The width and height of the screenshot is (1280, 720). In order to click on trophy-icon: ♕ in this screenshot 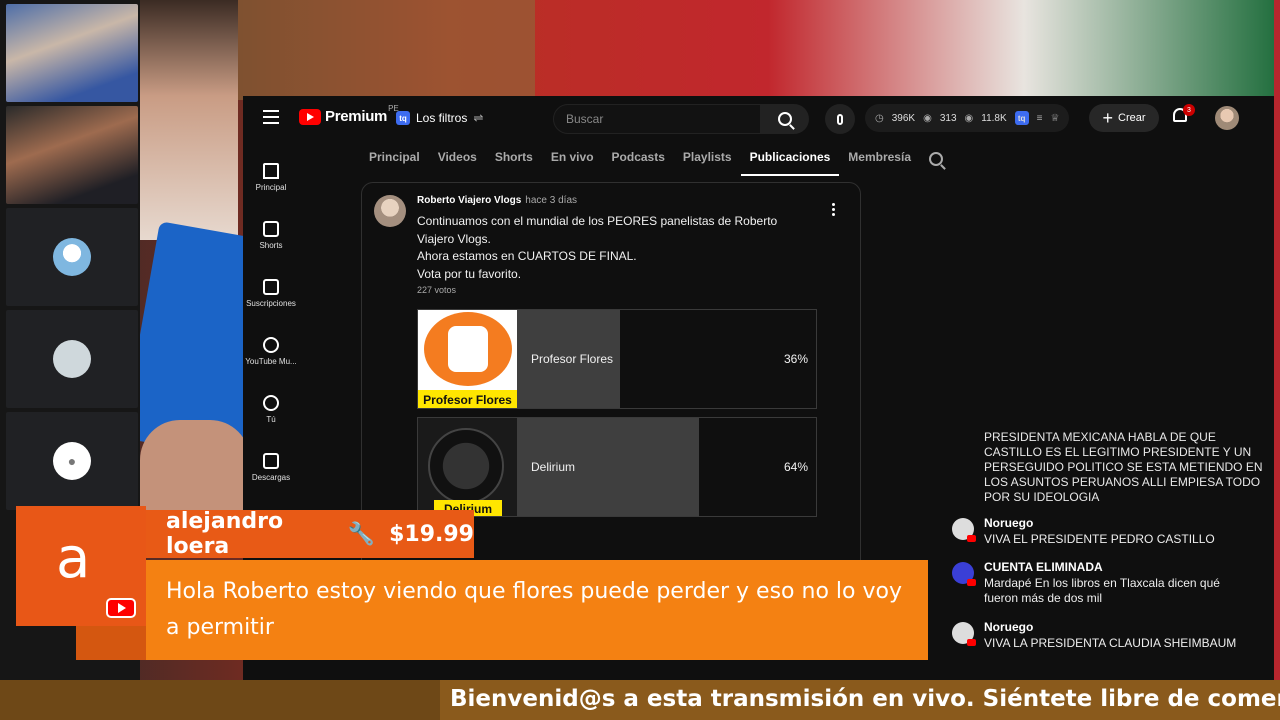, I will do `click(1054, 118)`.